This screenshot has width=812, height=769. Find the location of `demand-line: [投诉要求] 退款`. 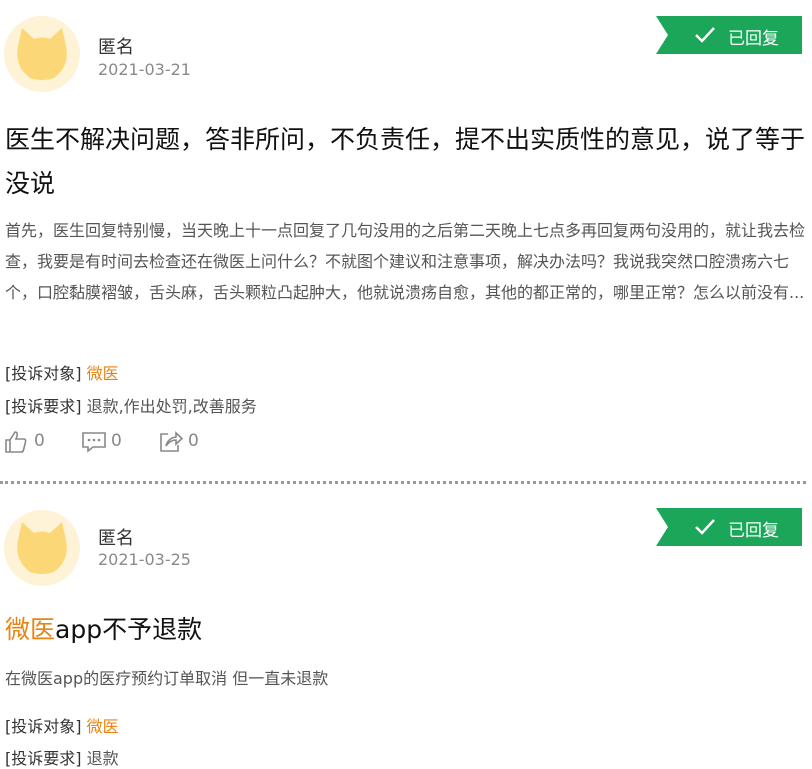

demand-line: [投诉要求] 退款 is located at coordinates (62, 757).